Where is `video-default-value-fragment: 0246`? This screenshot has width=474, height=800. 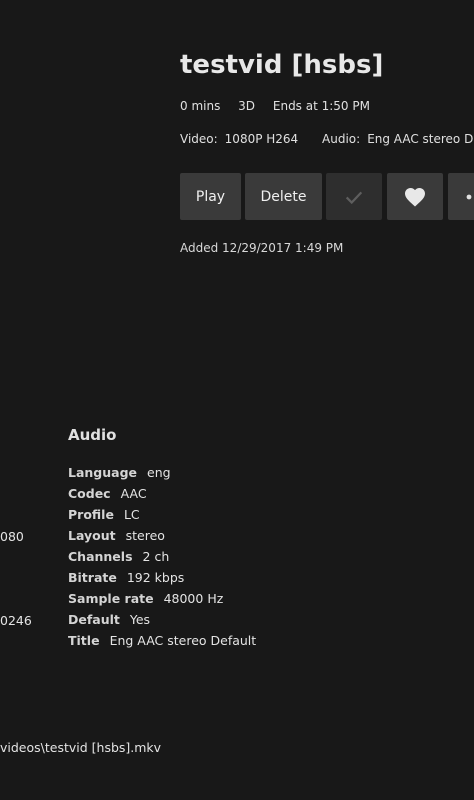 video-default-value-fragment: 0246 is located at coordinates (16, 620).